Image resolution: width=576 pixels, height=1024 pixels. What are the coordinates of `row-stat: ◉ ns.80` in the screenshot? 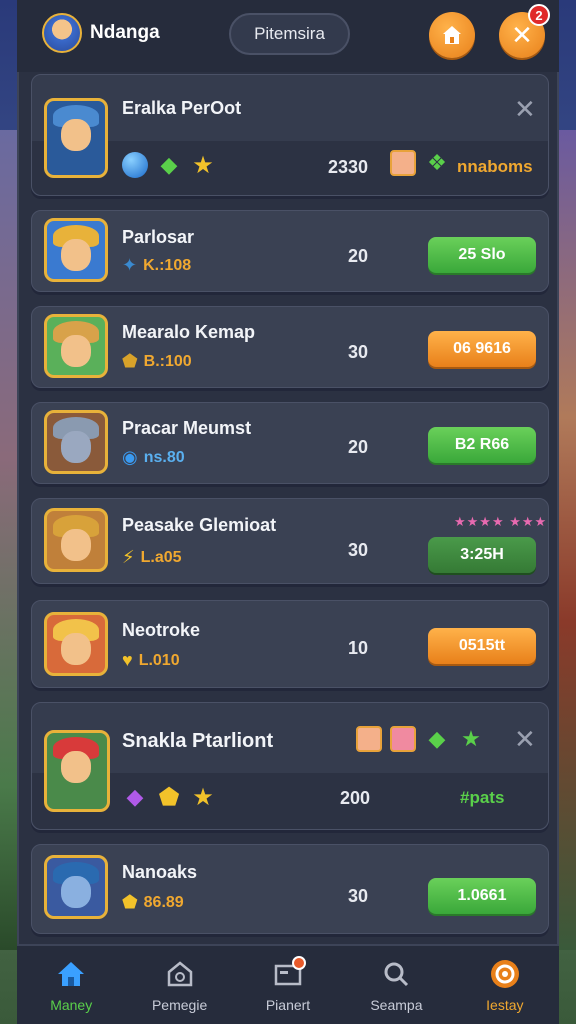 It's located at (153, 457).